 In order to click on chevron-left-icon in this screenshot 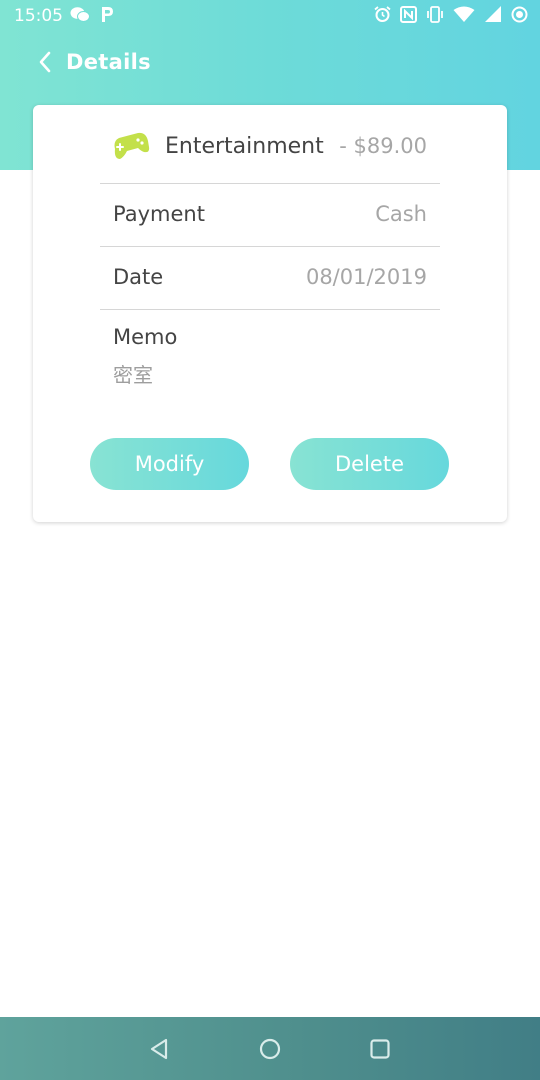, I will do `click(45, 62)`.